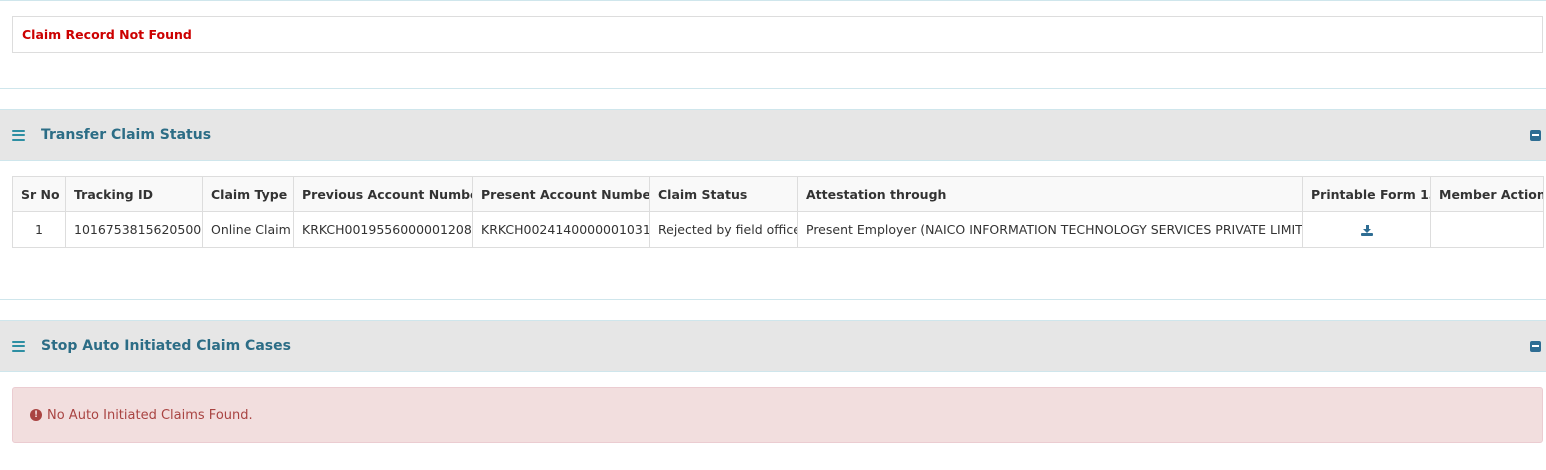 This screenshot has height=470, width=1546. What do you see at coordinates (723, 229) in the screenshot?
I see `claim-status-cell: Rejected by field office` at bounding box center [723, 229].